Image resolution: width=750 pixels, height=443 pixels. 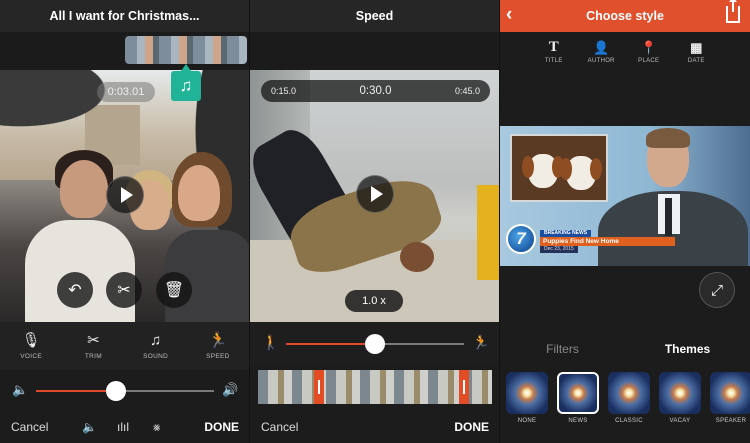 I want to click on theme-label: VACAY, so click(x=680, y=421).